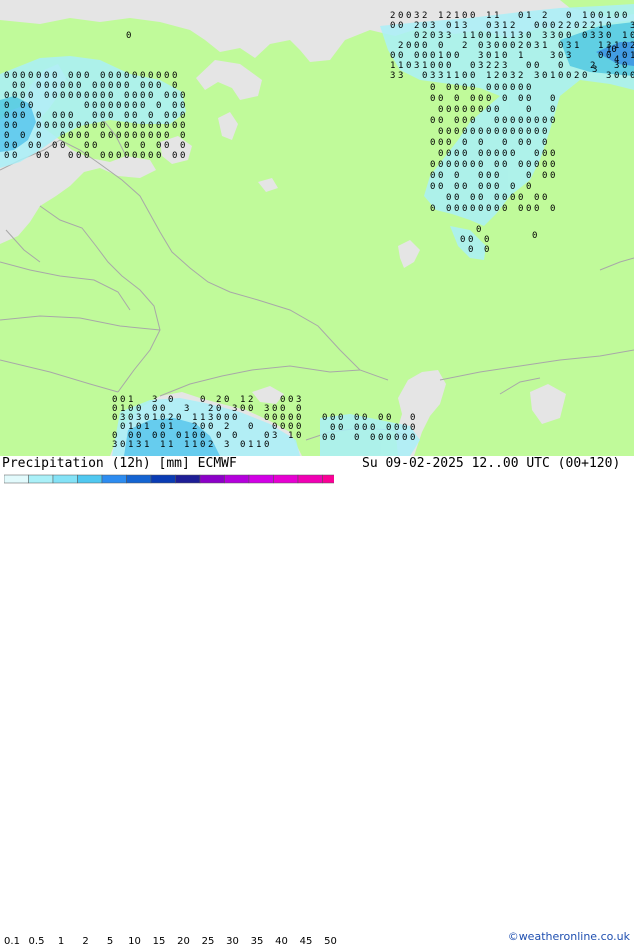 The image size is (634, 947). What do you see at coordinates (569, 936) in the screenshot?
I see `credit-link: ©weatheronline.co.uk` at bounding box center [569, 936].